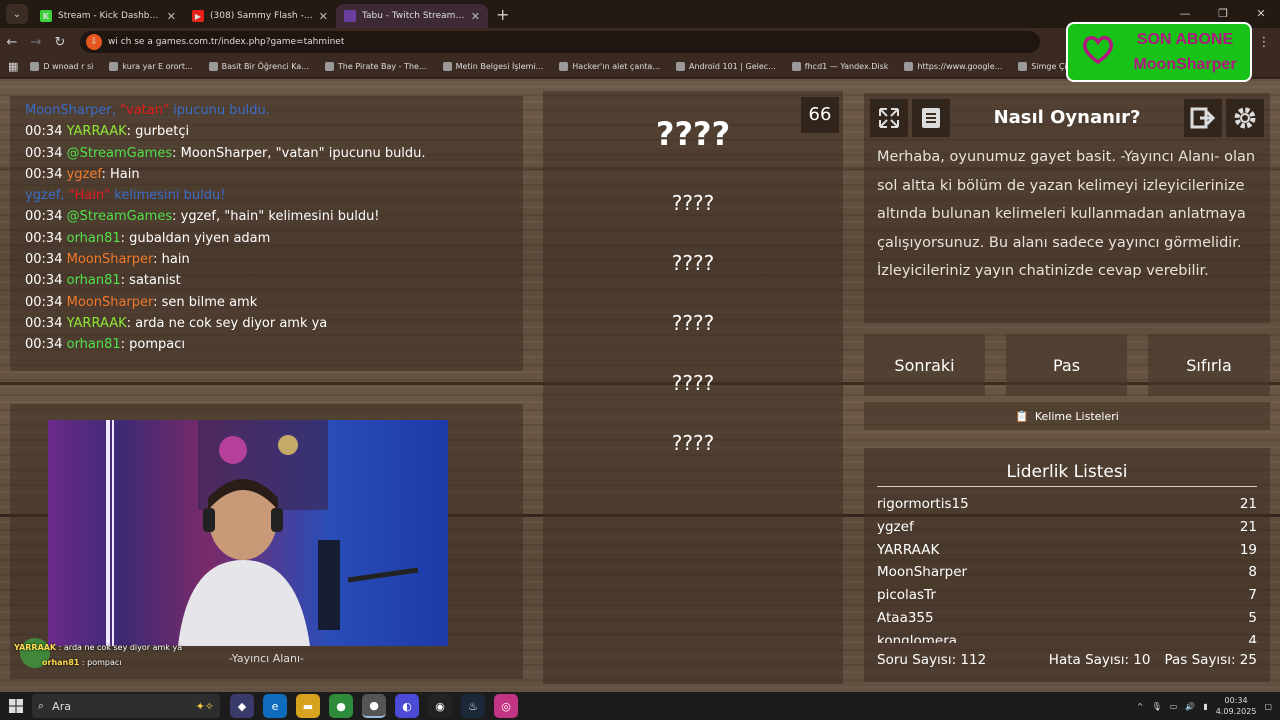 This screenshot has width=1280, height=720. What do you see at coordinates (1190, 706) in the screenshot?
I see `volume-icon: 🔊` at bounding box center [1190, 706].